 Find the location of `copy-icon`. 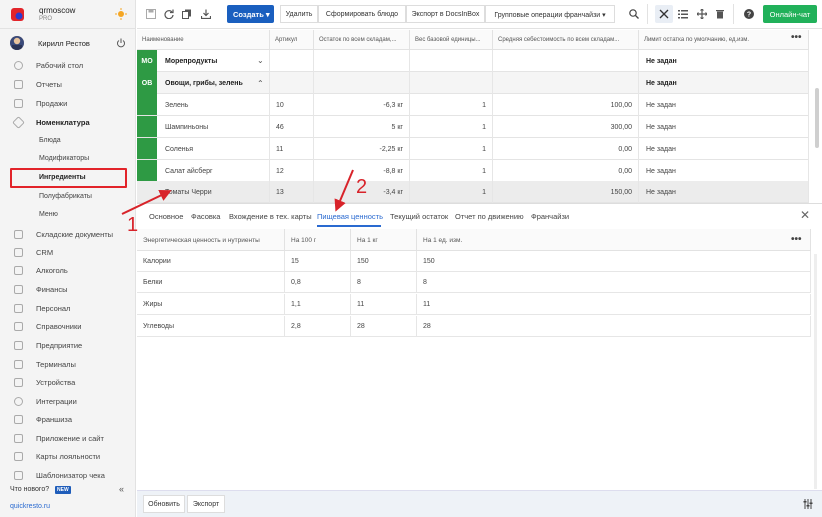

copy-icon is located at coordinates (187, 14).